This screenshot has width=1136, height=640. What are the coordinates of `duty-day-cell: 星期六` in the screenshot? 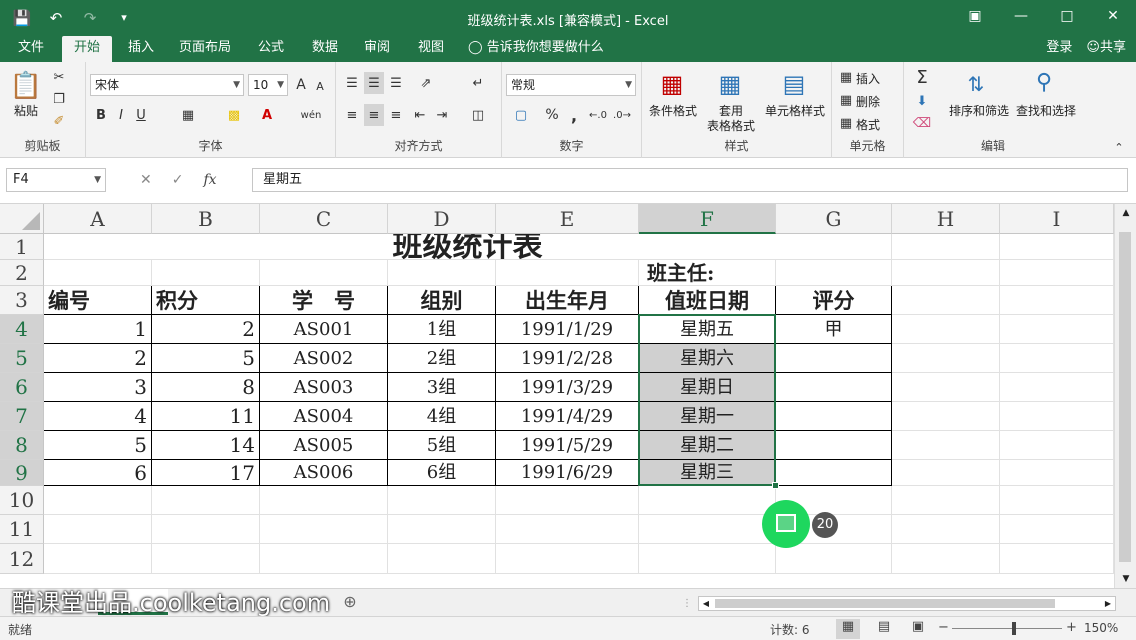 It's located at (707, 358).